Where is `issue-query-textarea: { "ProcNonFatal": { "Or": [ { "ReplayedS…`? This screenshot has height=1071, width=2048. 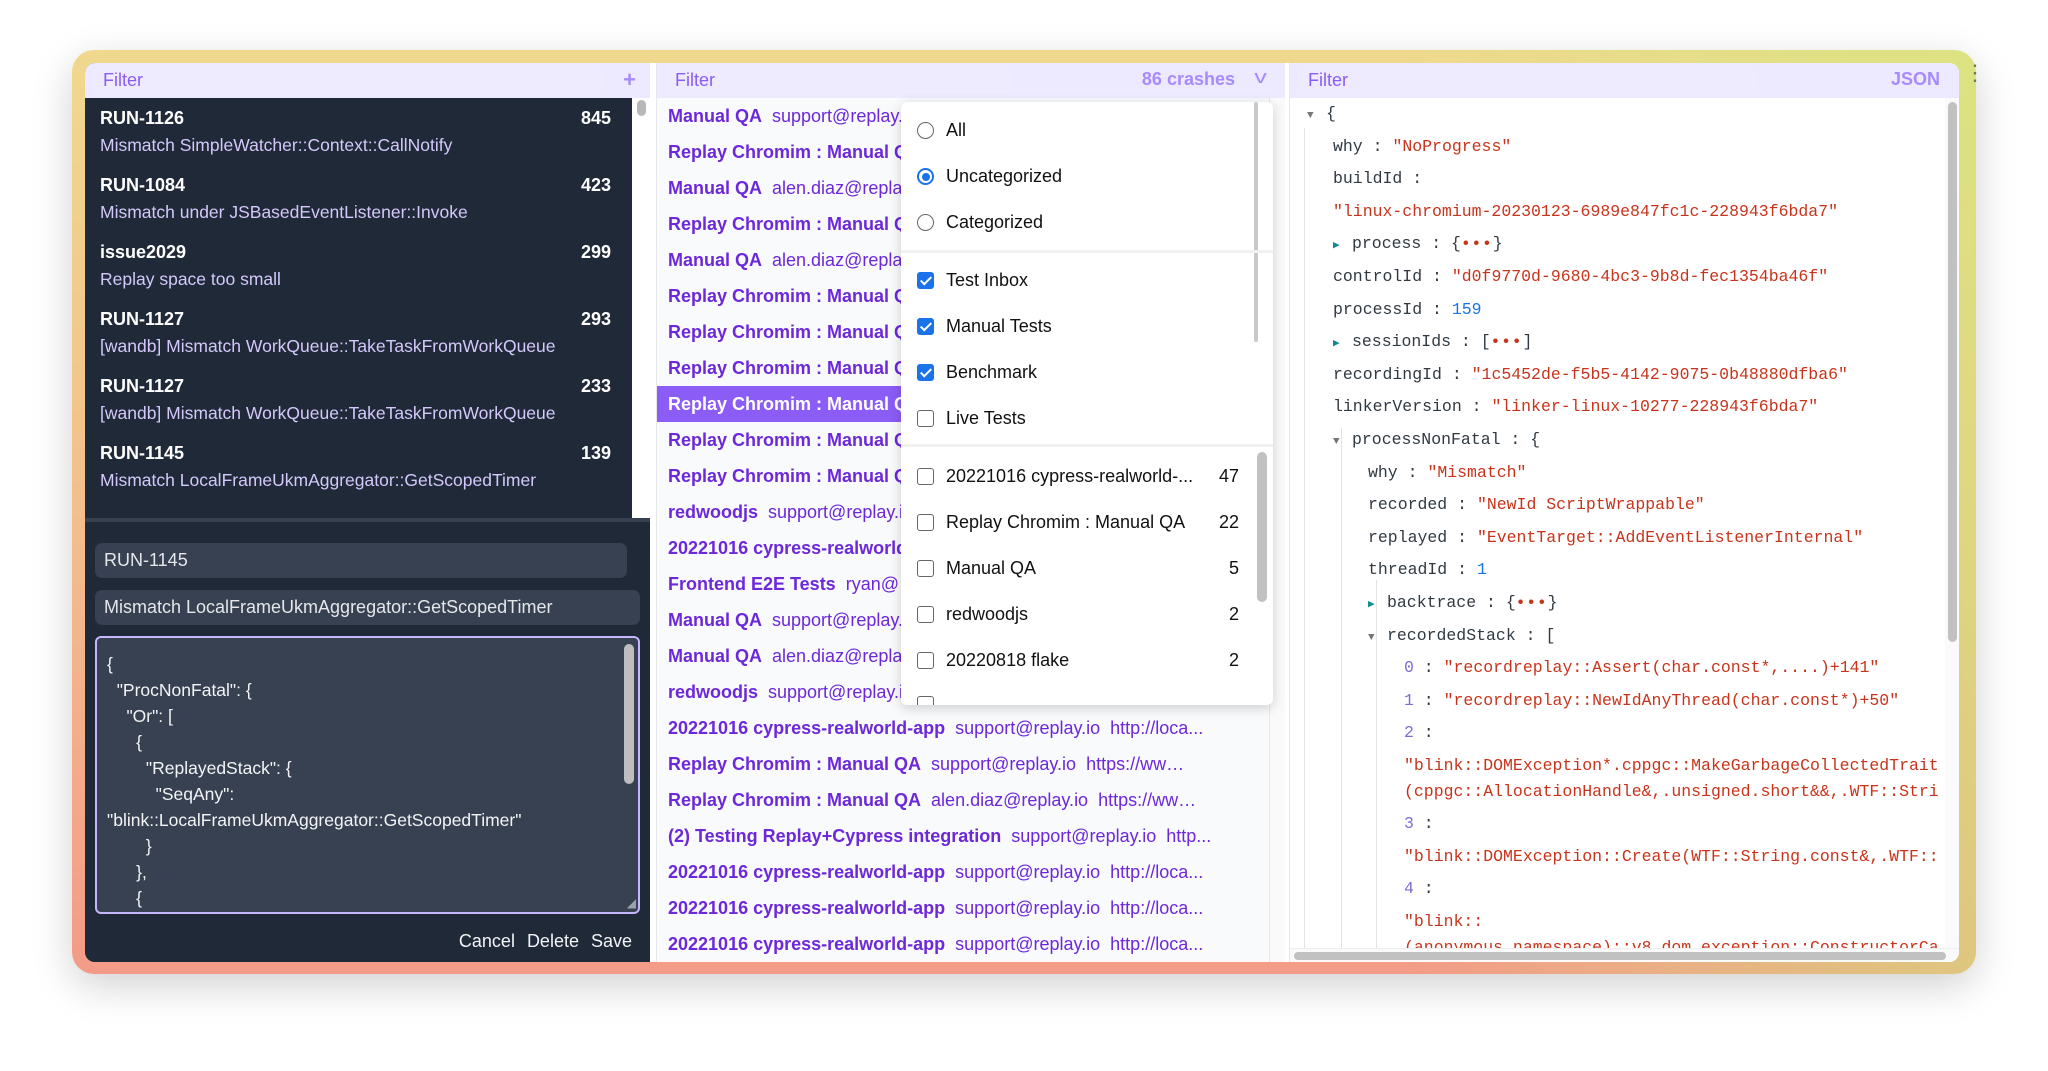
issue-query-textarea: { "ProcNonFatal": { "Or": [ { "ReplayedS… is located at coordinates (367, 775).